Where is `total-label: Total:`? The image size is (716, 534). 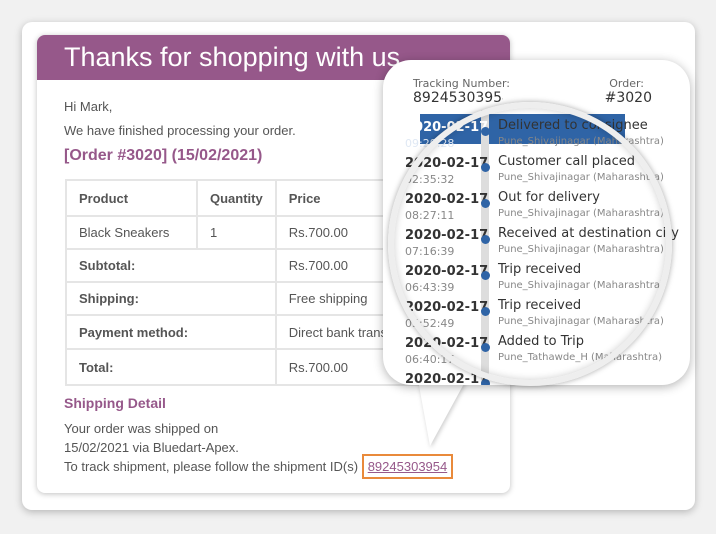 total-label: Total: is located at coordinates (171, 367).